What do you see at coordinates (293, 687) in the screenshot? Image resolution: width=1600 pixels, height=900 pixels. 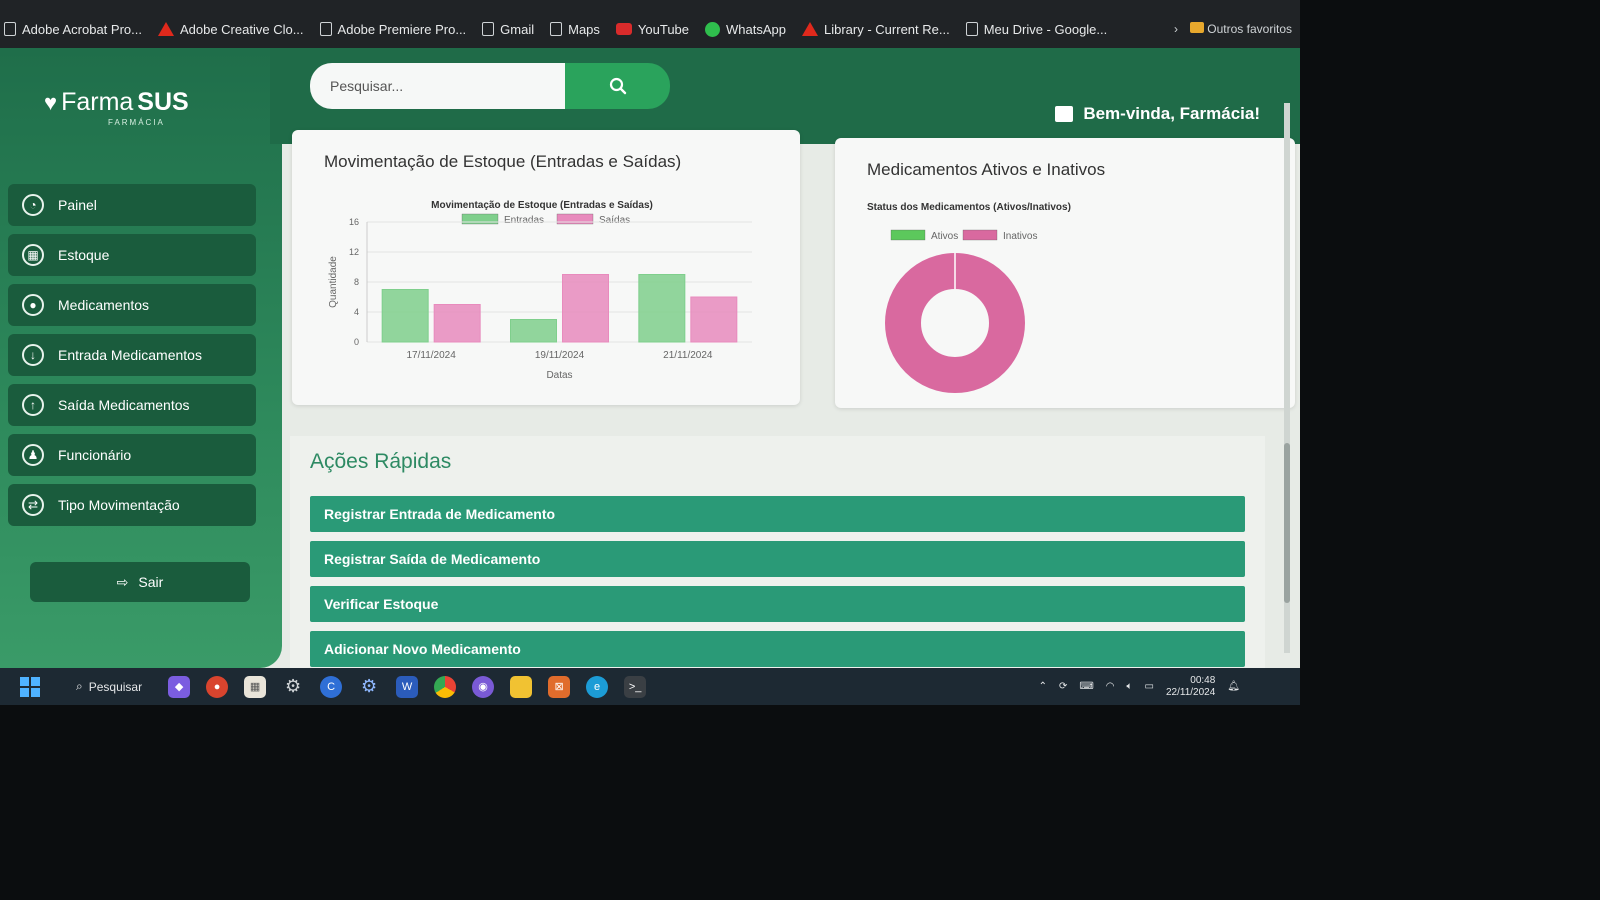 I see `settings-icon: ⚙` at bounding box center [293, 687].